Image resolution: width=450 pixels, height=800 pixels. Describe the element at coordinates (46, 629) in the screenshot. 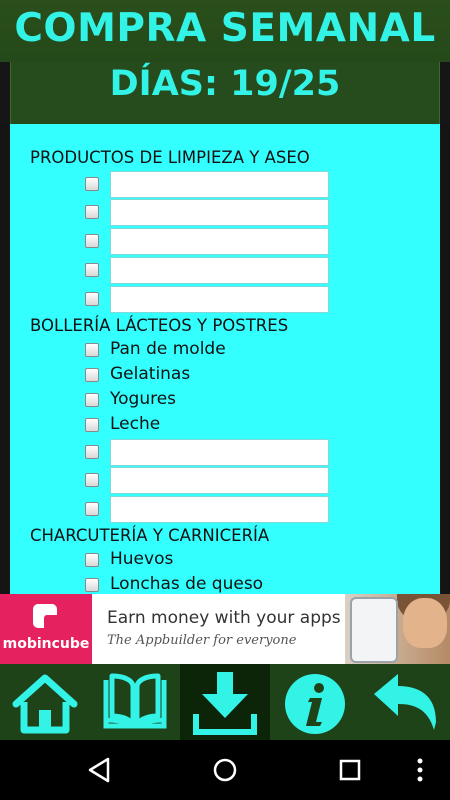

I see `mobincube-logo: mobincube` at that location.